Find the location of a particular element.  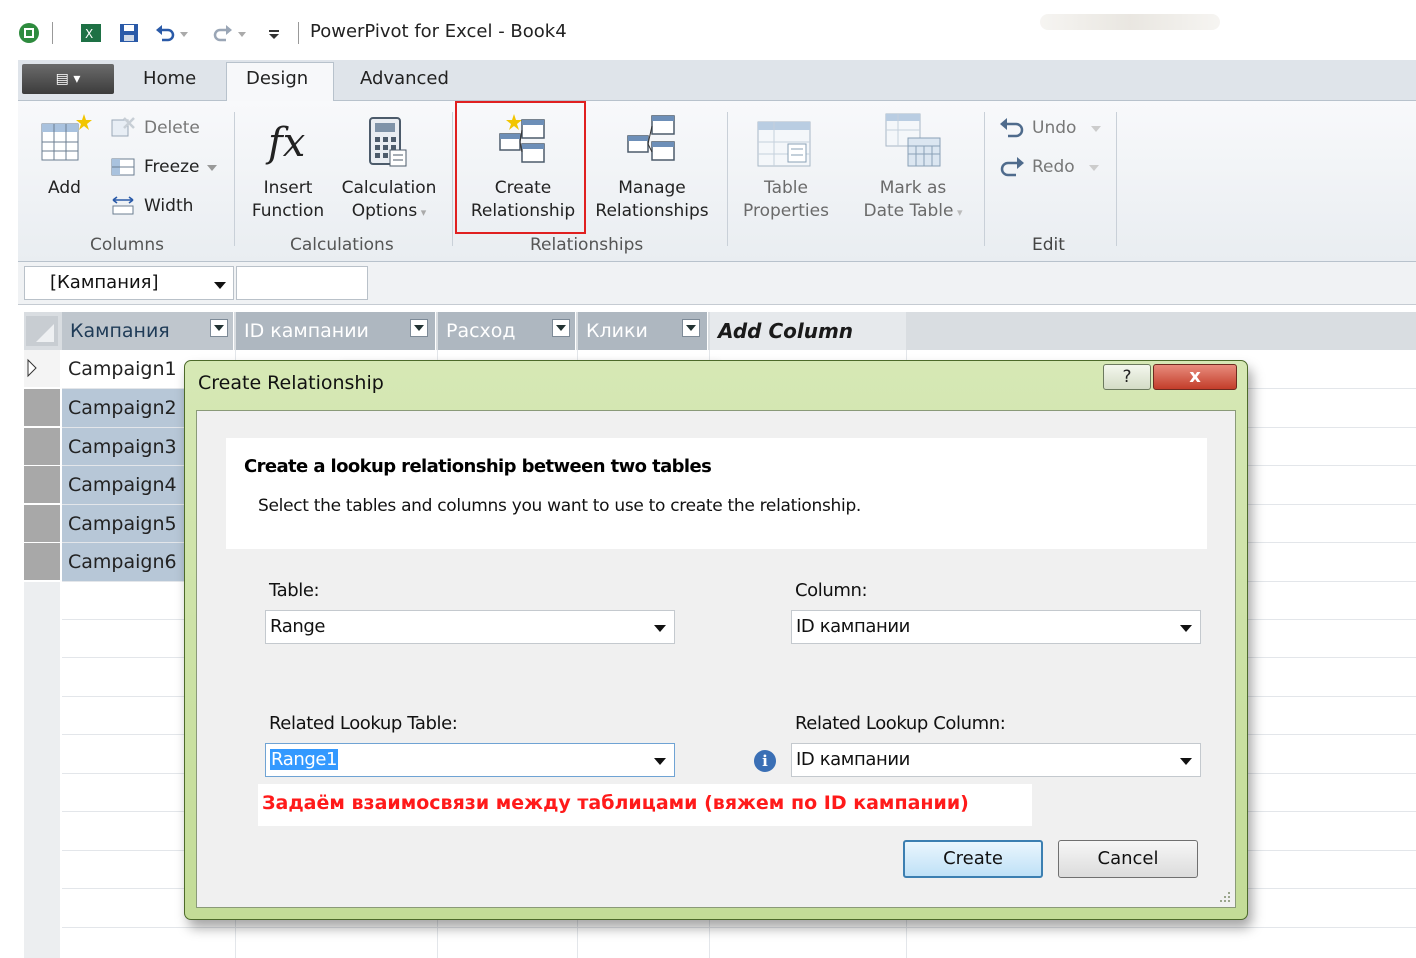

tab-design: Design is located at coordinates (277, 78).